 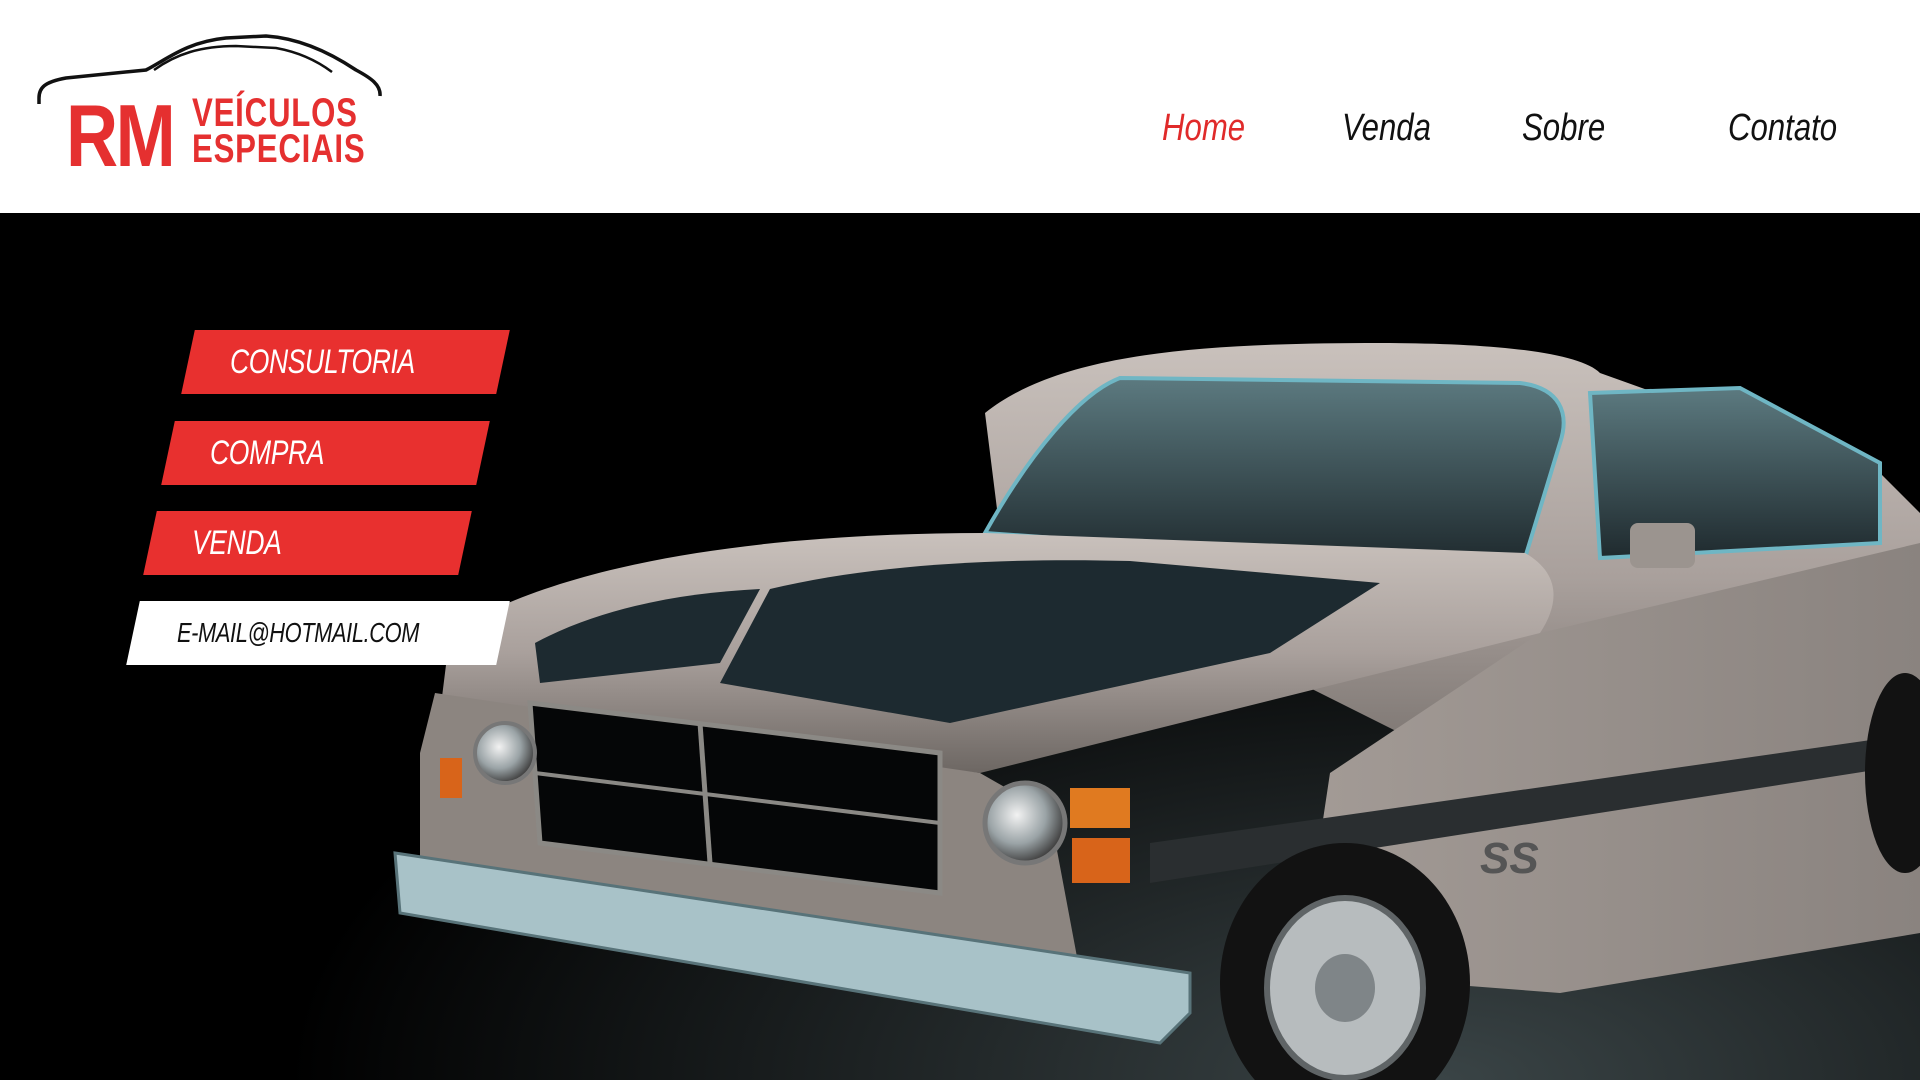 I want to click on venda-label: VENDA, so click(x=237, y=542).